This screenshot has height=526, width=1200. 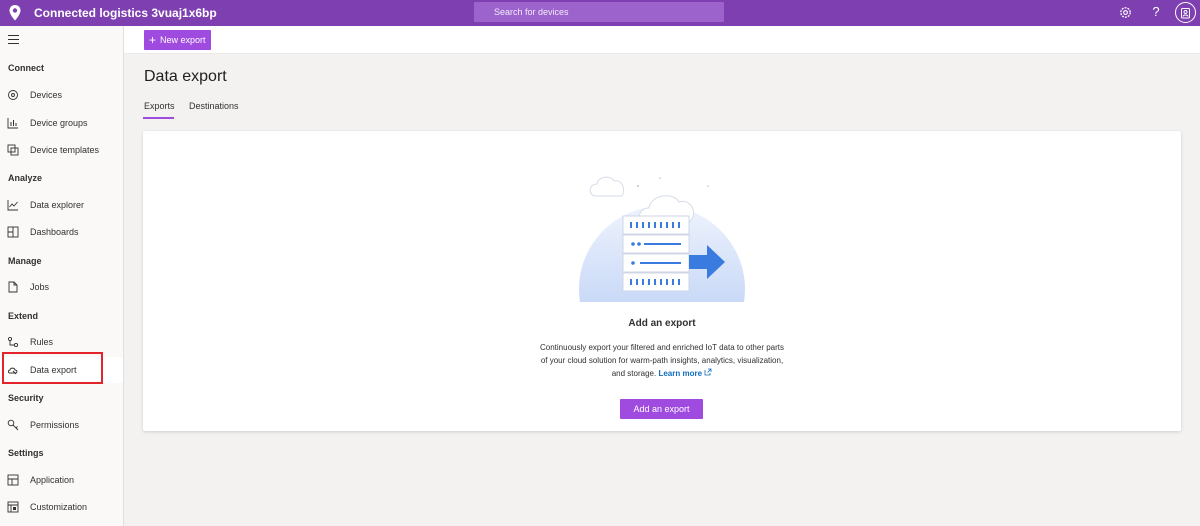 I want to click on app-title: Connected logistics 3vuaj1x6bp, so click(x=125, y=13).